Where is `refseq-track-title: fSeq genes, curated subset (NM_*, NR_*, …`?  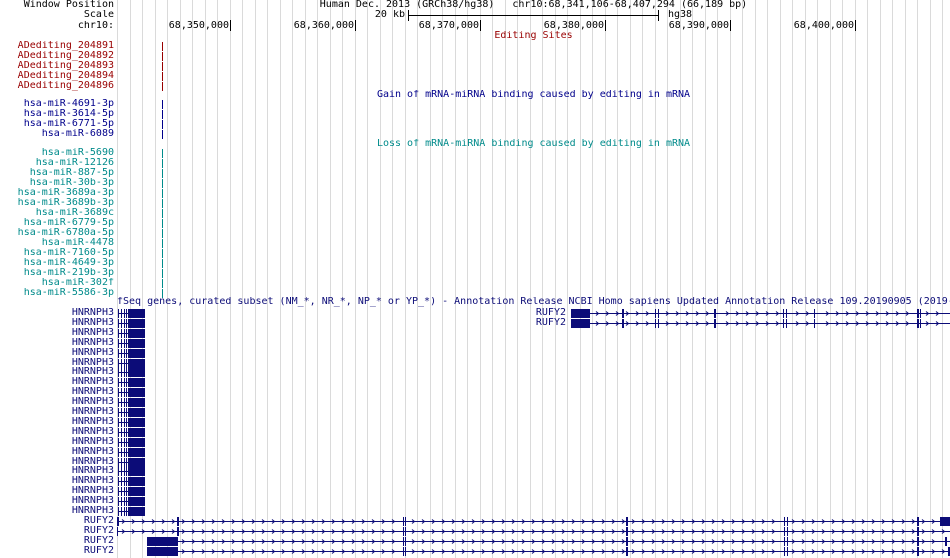
refseq-track-title: fSeq genes, curated subset (NM_*, NR_*, … is located at coordinates (533, 302).